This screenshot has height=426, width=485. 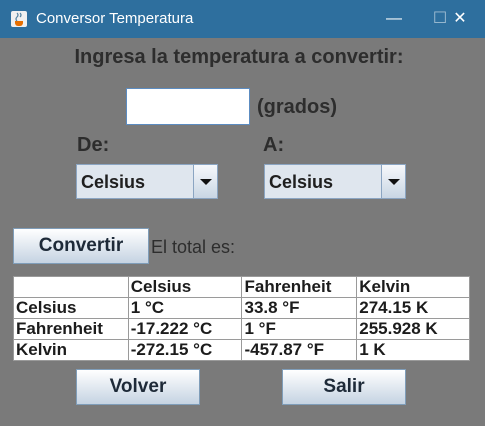 What do you see at coordinates (394, 19) in the screenshot?
I see `minimize-button: —` at bounding box center [394, 19].